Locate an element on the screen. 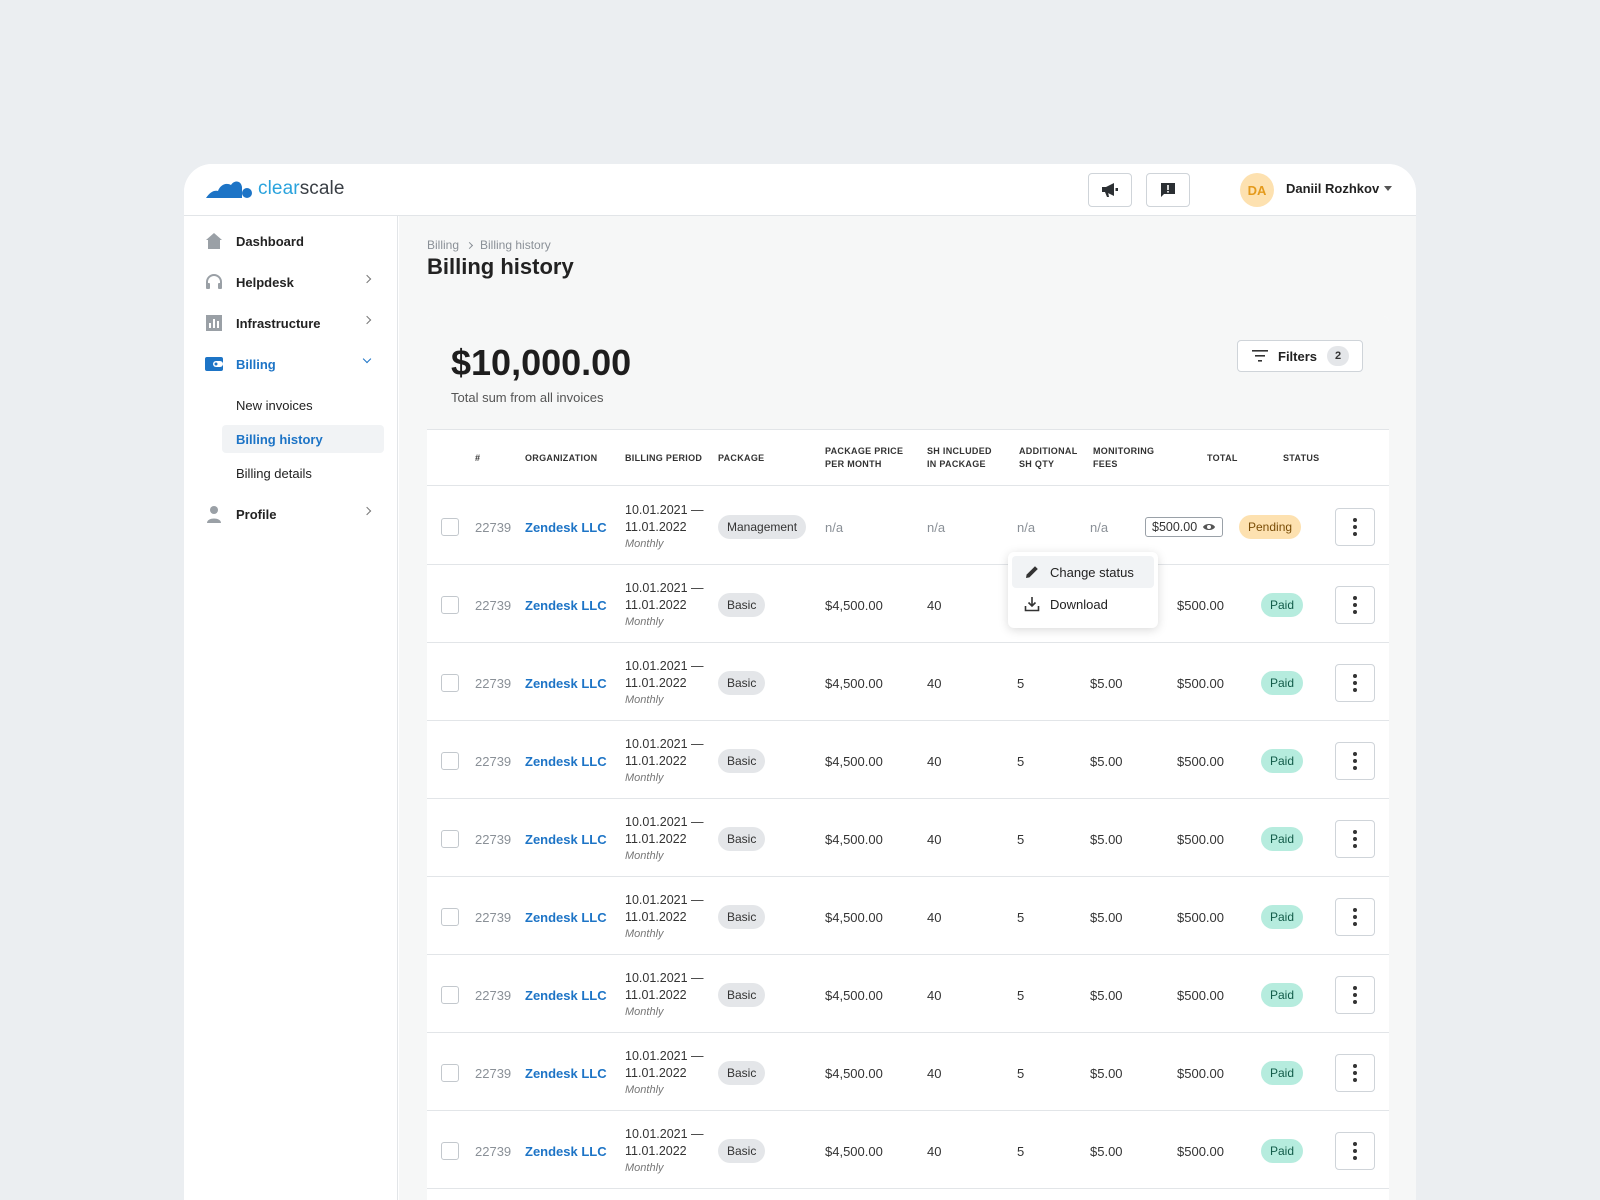 Image resolution: width=1600 pixels, height=1200 pixels. header-sh-included: SH INCLUDED IN PACKAGE is located at coordinates (959, 458).